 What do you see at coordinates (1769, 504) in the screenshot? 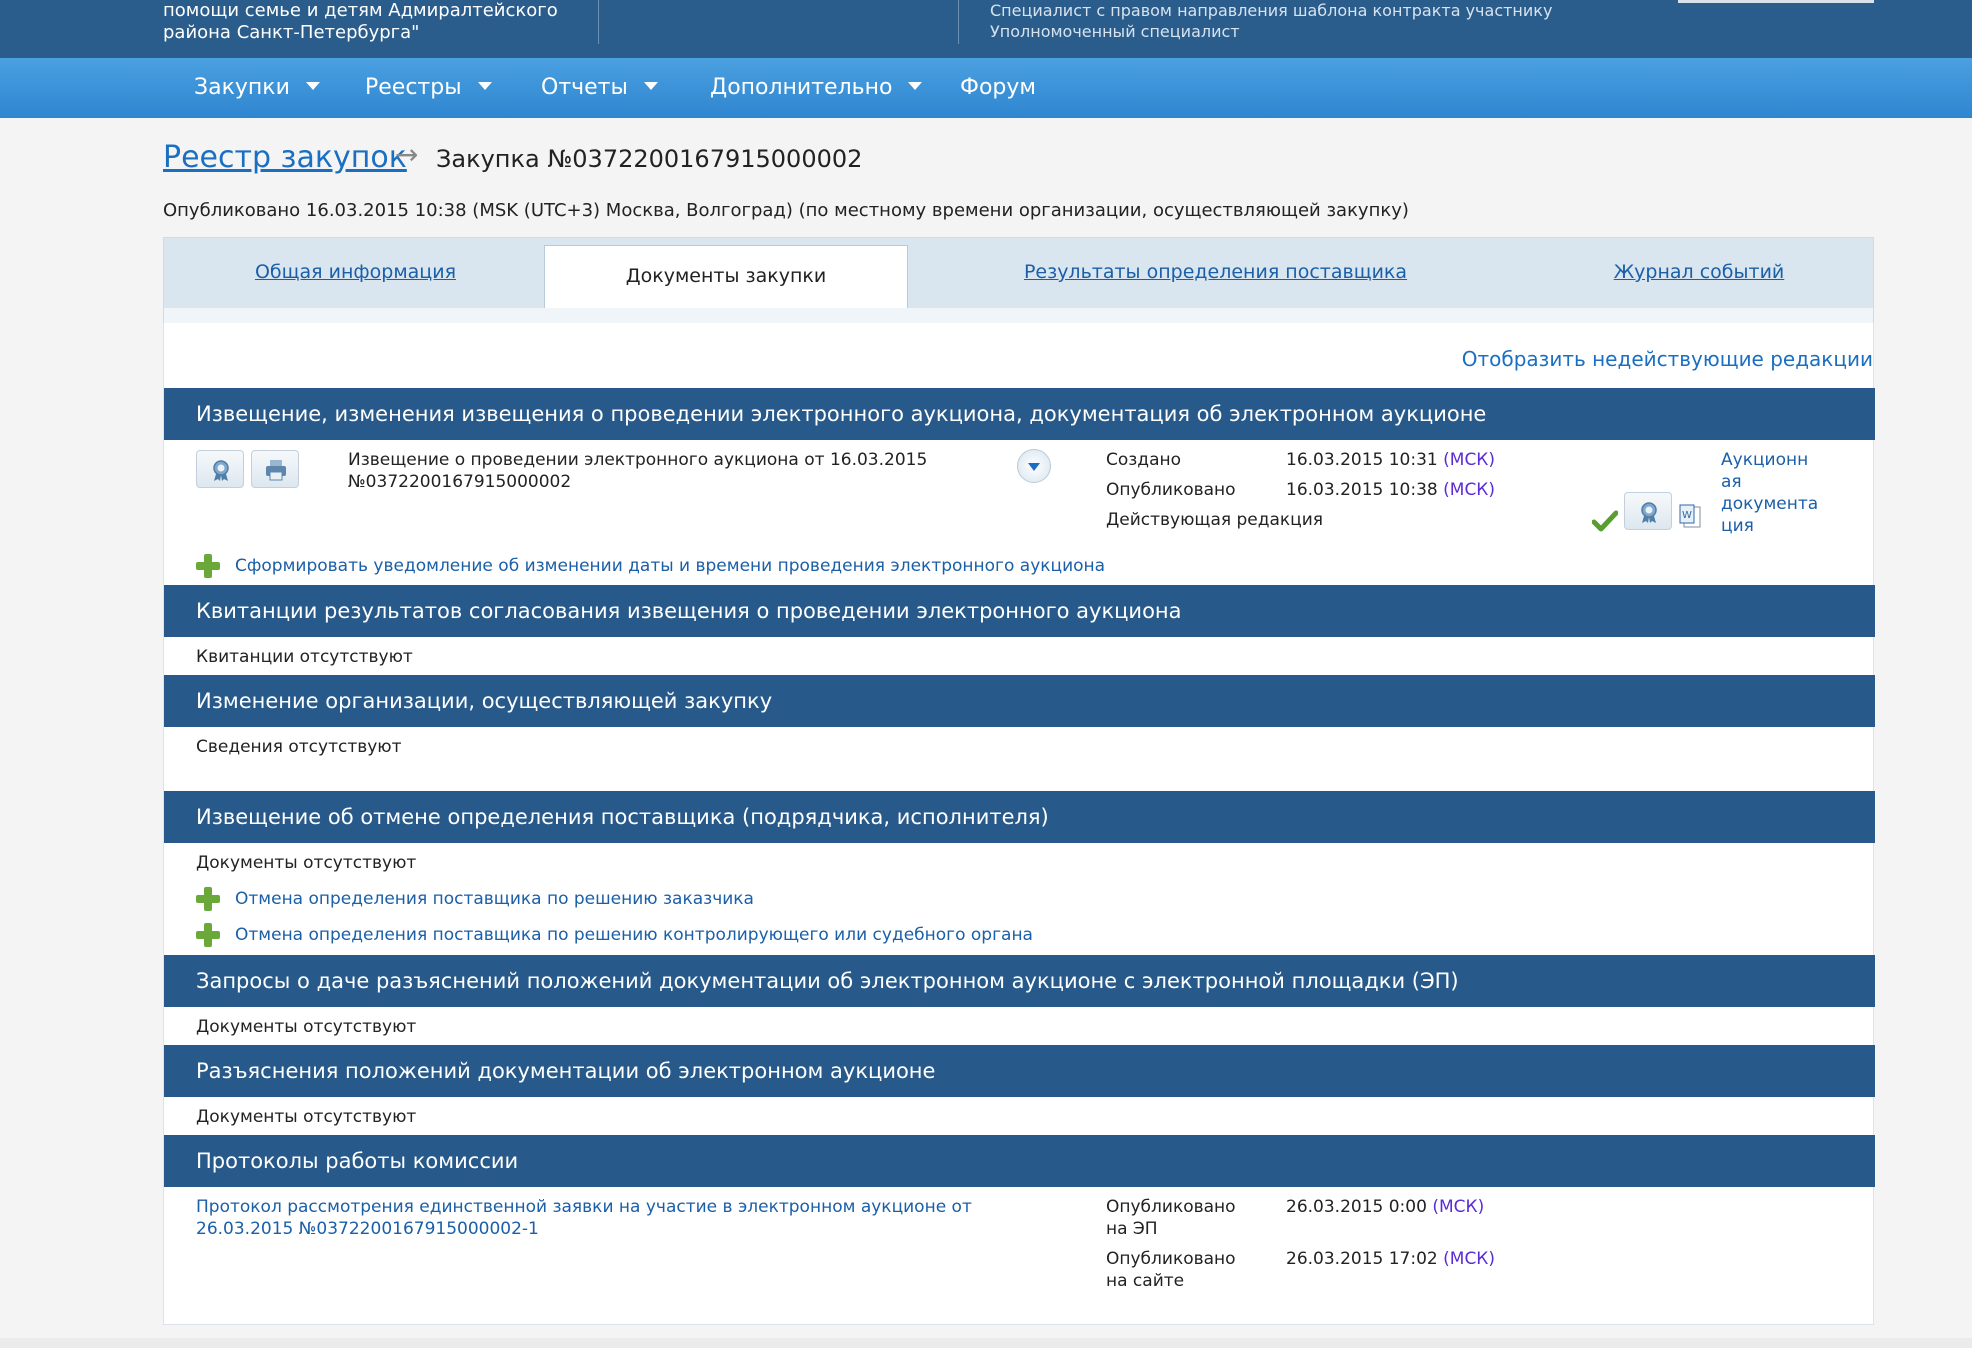
I see `auction-documentation-link-line3: документа` at bounding box center [1769, 504].